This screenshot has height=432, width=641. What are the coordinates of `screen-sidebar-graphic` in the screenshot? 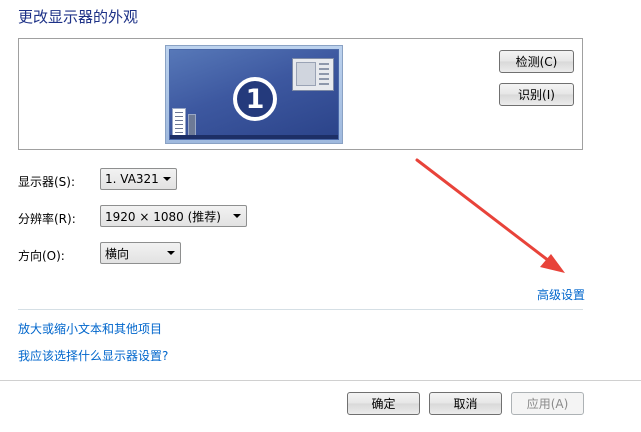 It's located at (179, 123).